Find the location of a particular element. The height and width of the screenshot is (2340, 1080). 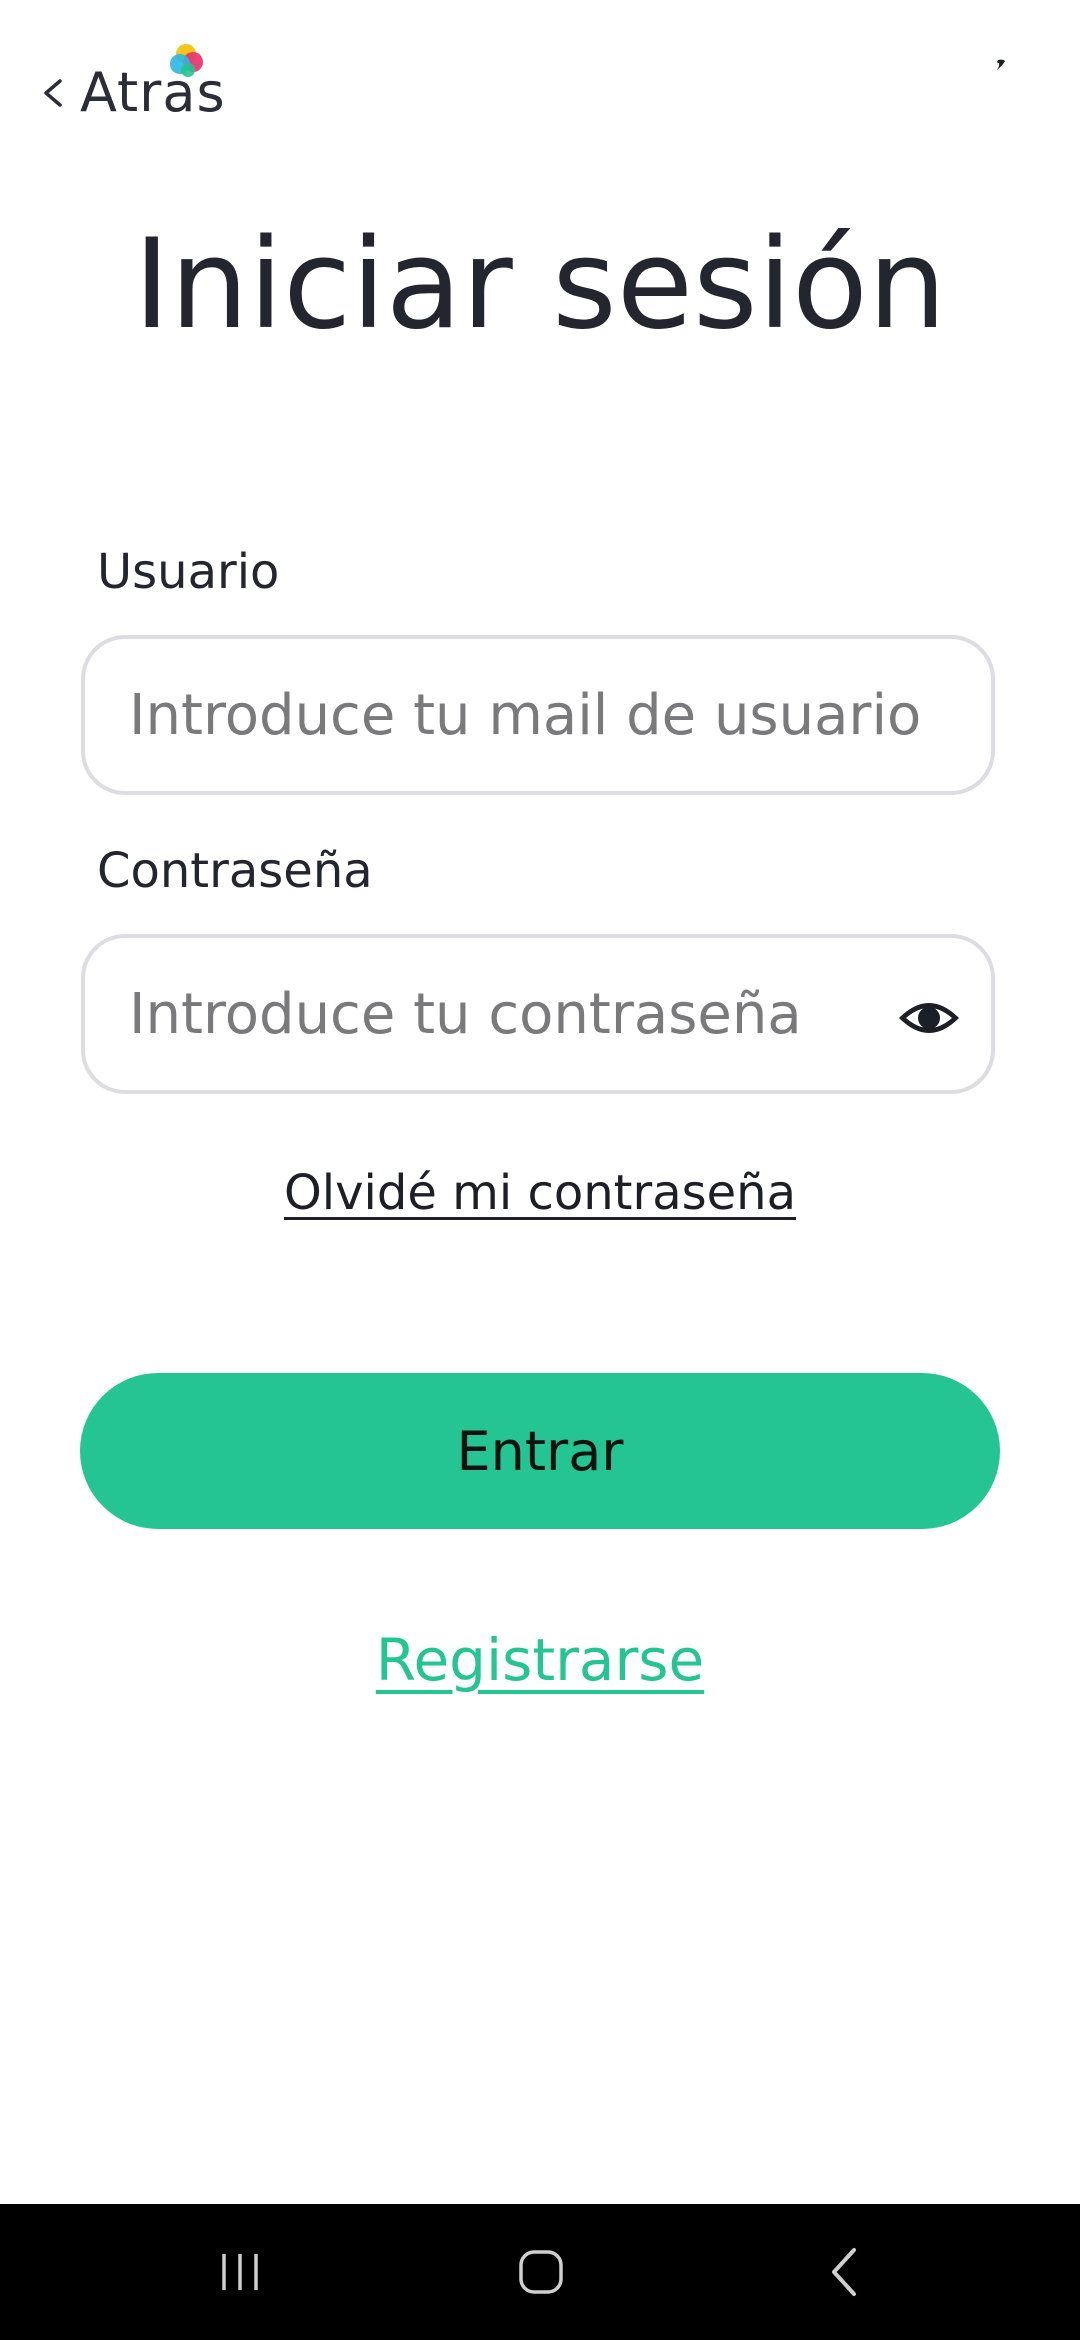

forgot-password-link: Olvidé mi contraseña is located at coordinates (540, 1193).